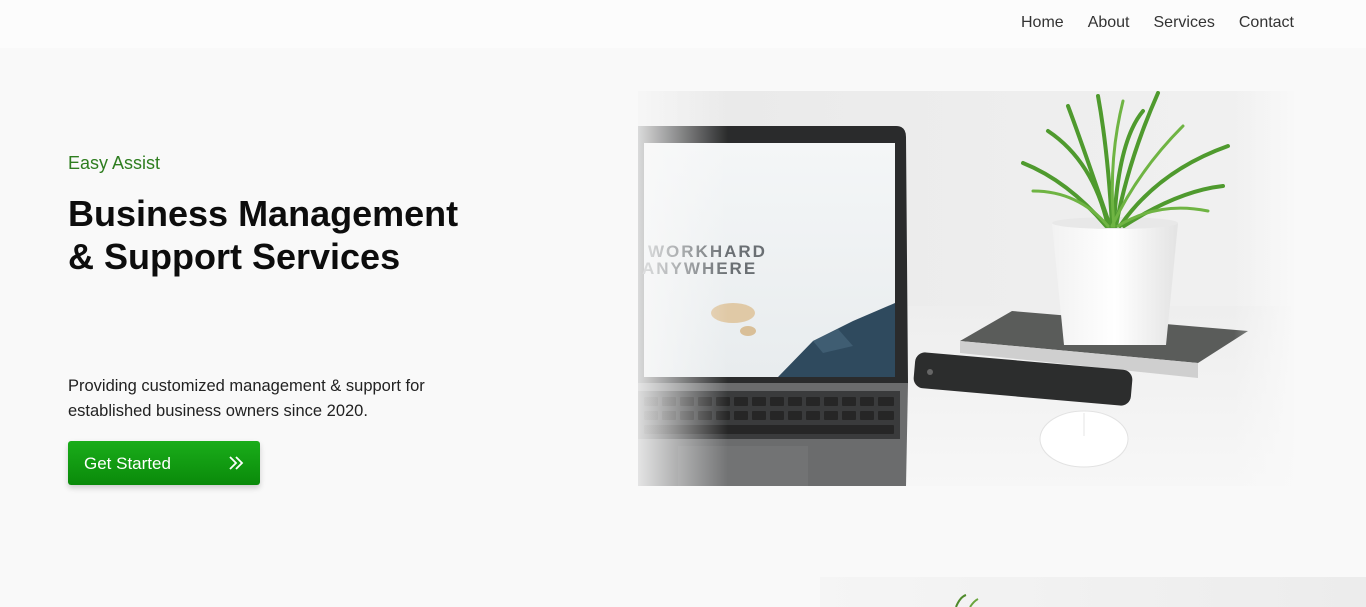 This screenshot has height=607, width=1366. I want to click on hero-description-line-2: established business owners since 2020., so click(218, 411).